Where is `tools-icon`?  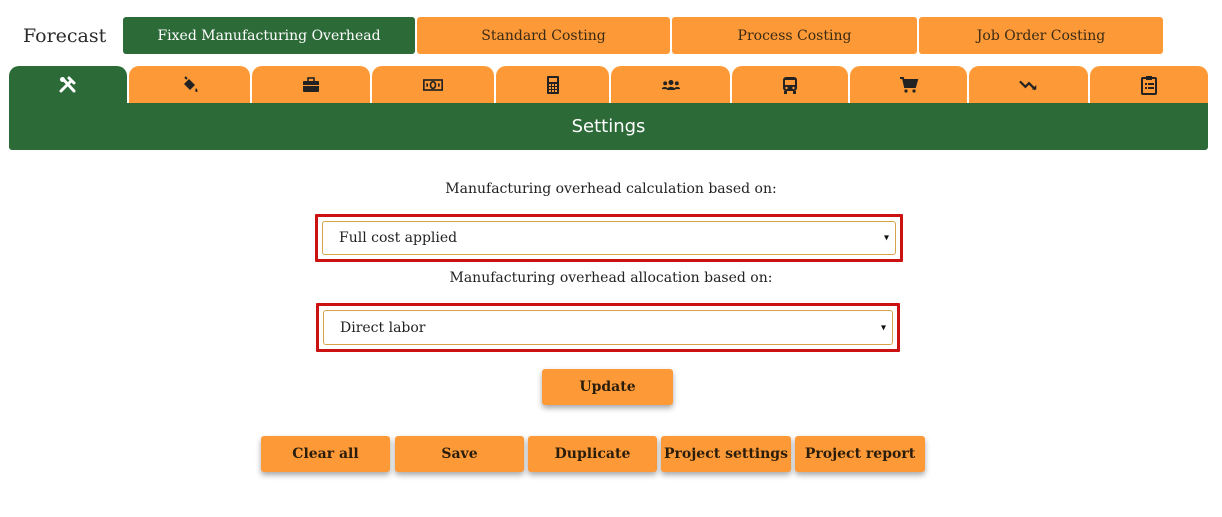 tools-icon is located at coordinates (67, 84).